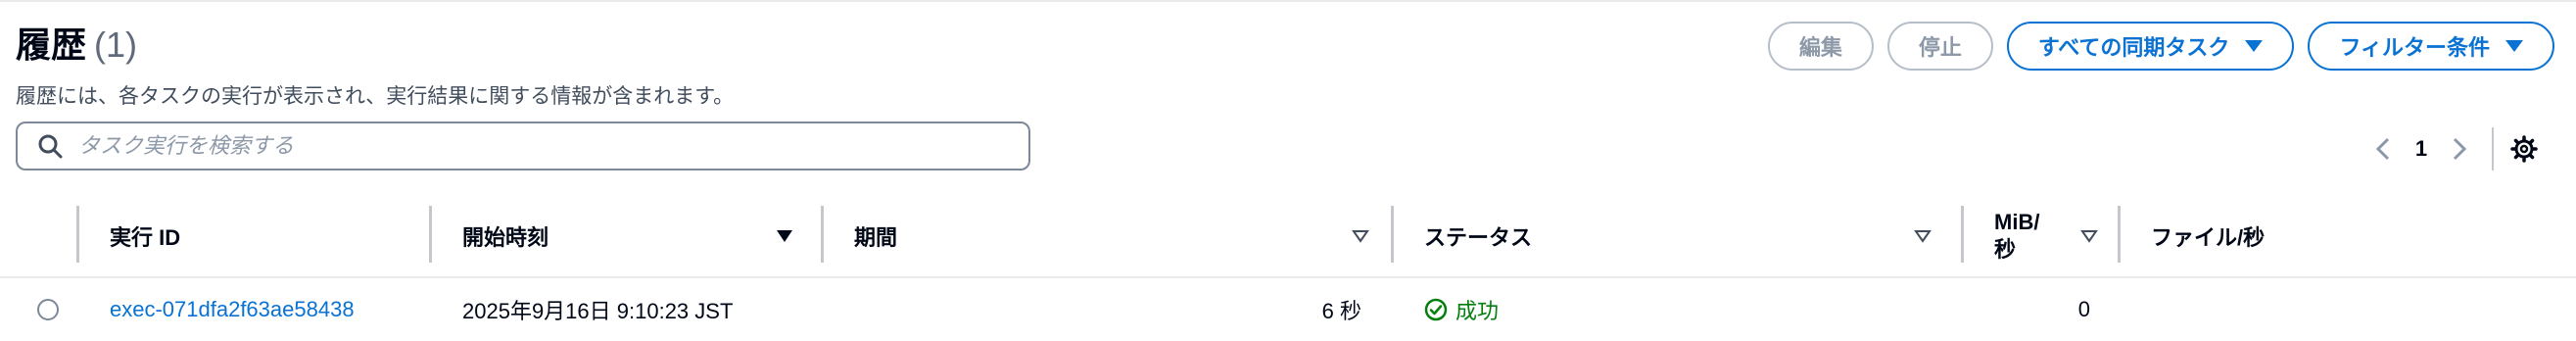  Describe the element at coordinates (2208, 237) in the screenshot. I see `column-label: ファイル/秒` at that location.